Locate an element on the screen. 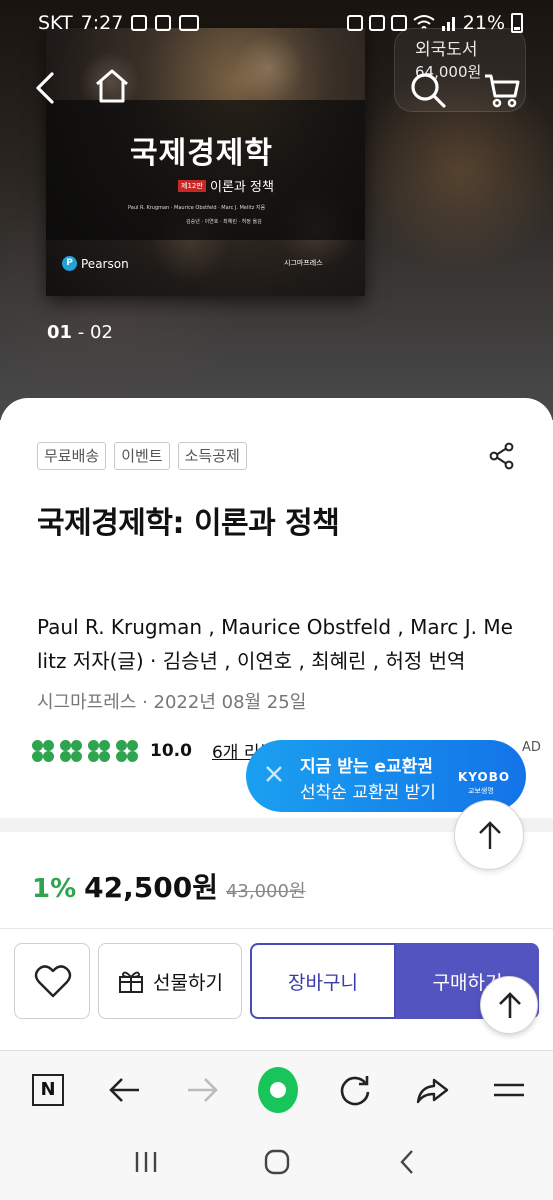 This screenshot has height=1200, width=553. gift-label: 선물하기 is located at coordinates (188, 982).